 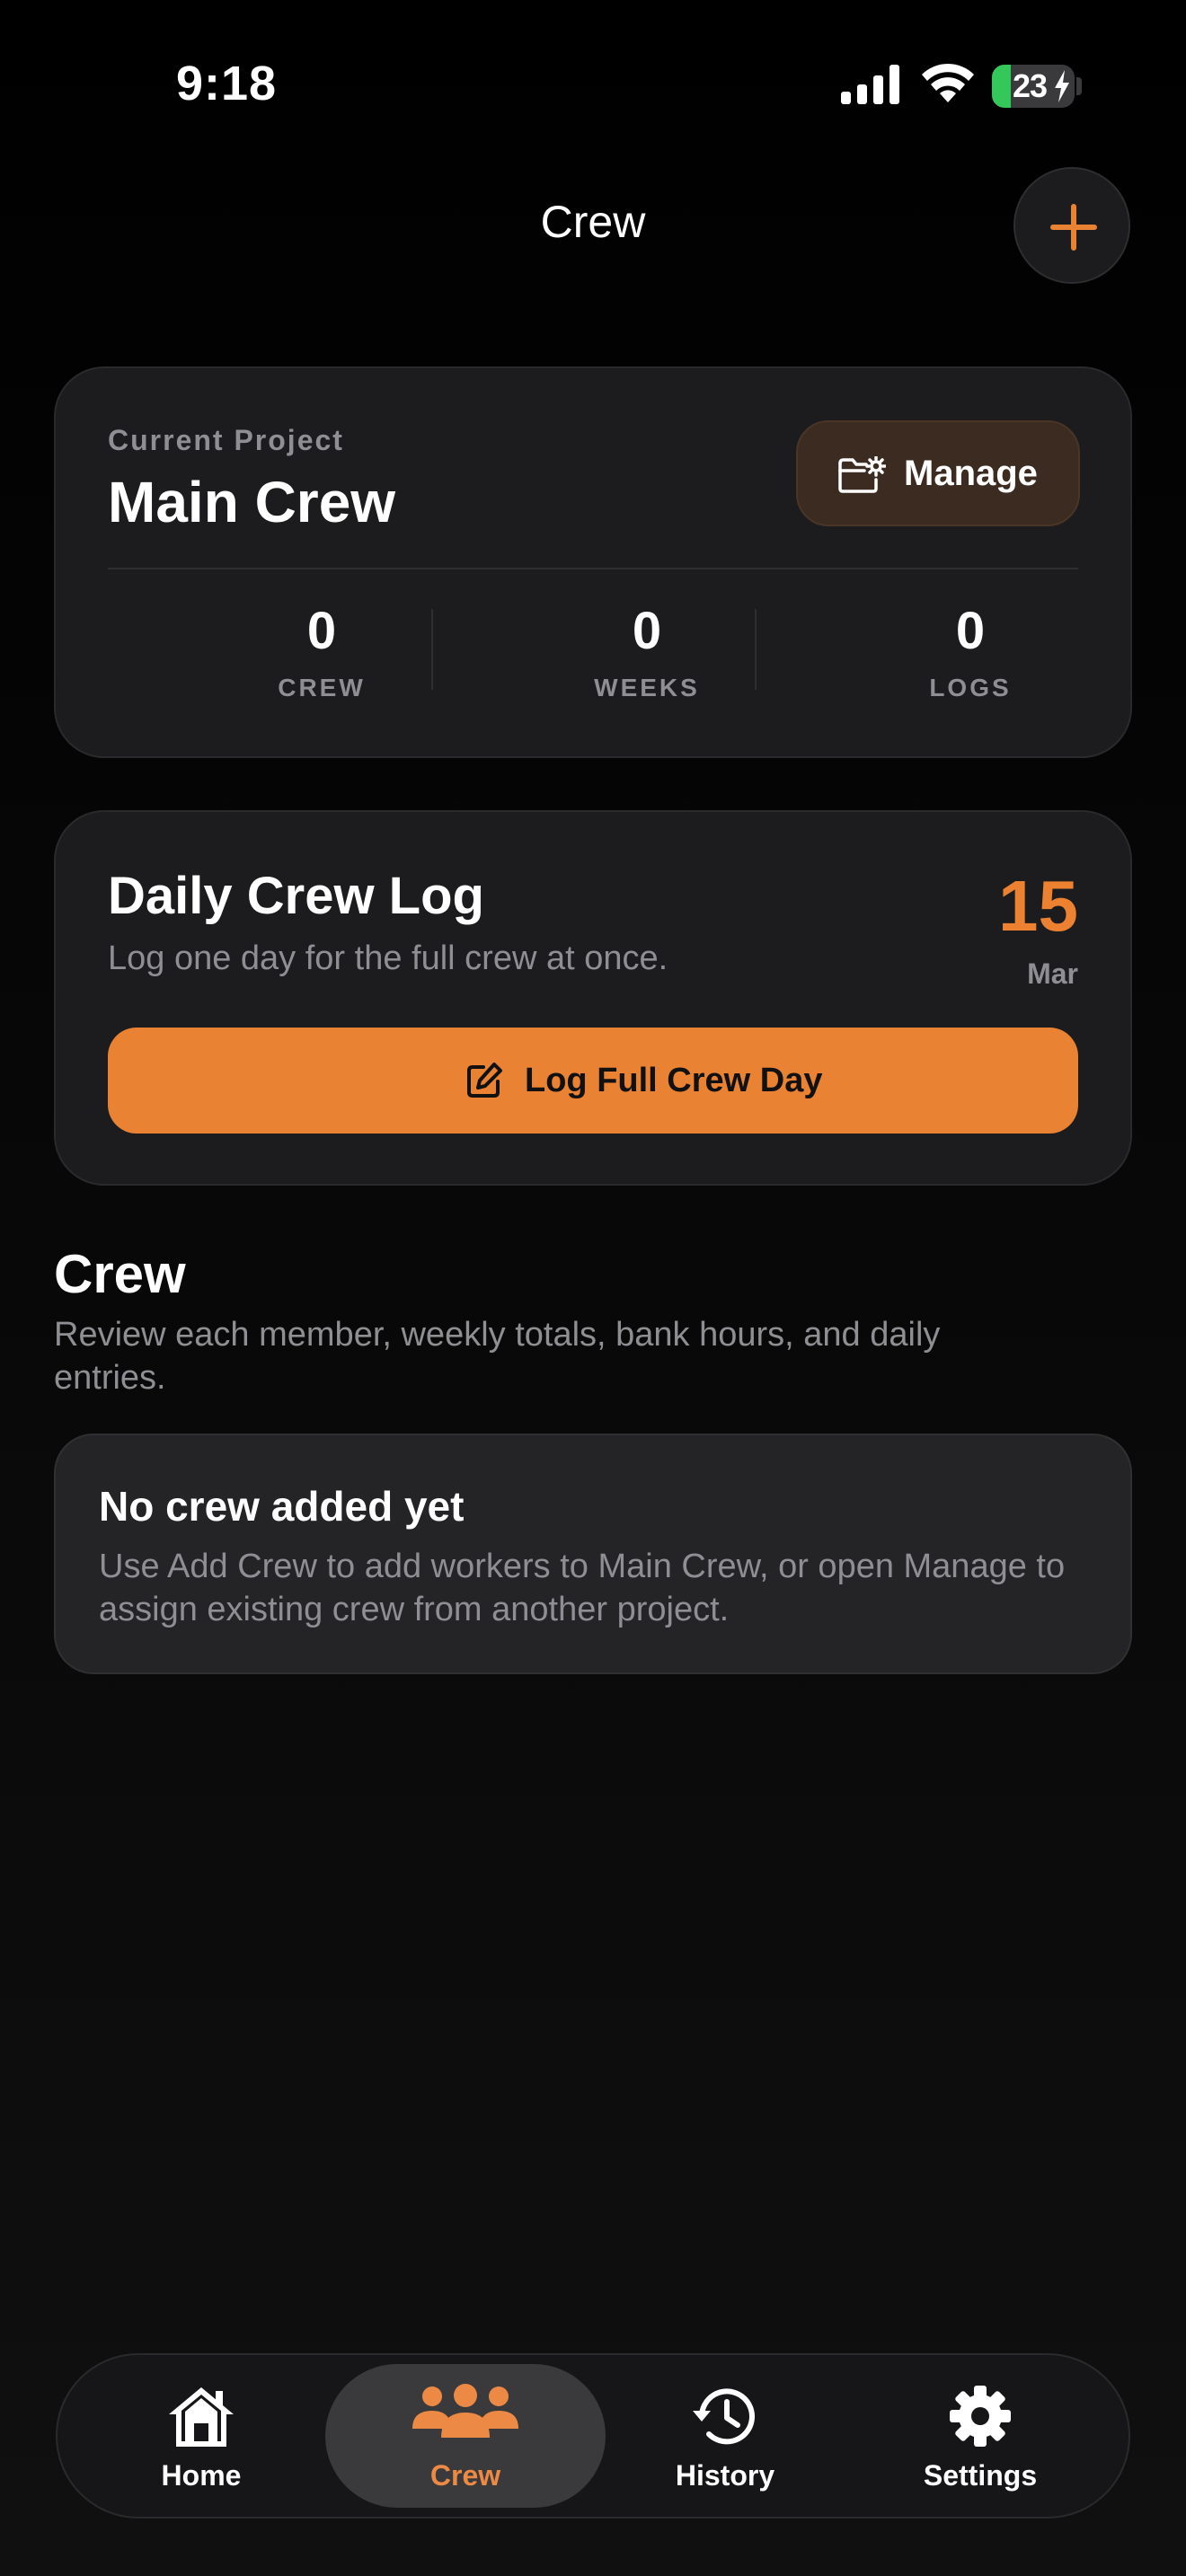 I want to click on people-icon, so click(x=465, y=2411).